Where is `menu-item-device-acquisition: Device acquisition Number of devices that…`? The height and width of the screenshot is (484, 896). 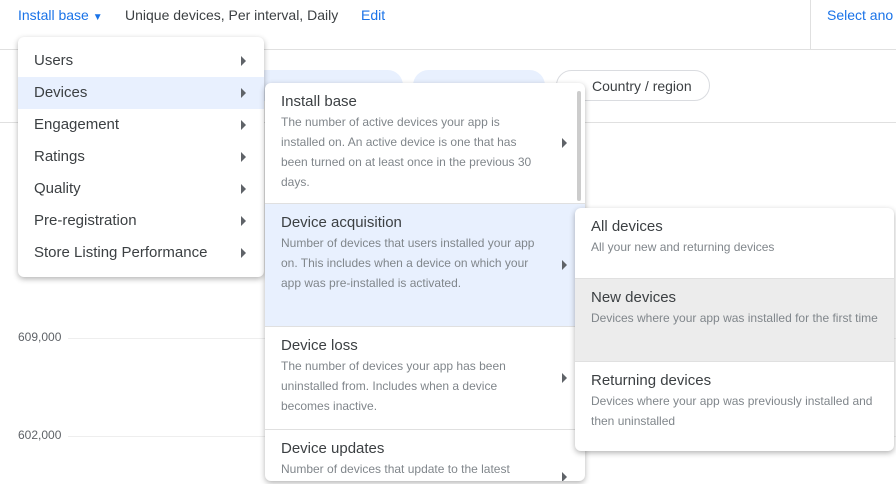 menu-item-device-acquisition: Device acquisition Number of devices that… is located at coordinates (425, 265).